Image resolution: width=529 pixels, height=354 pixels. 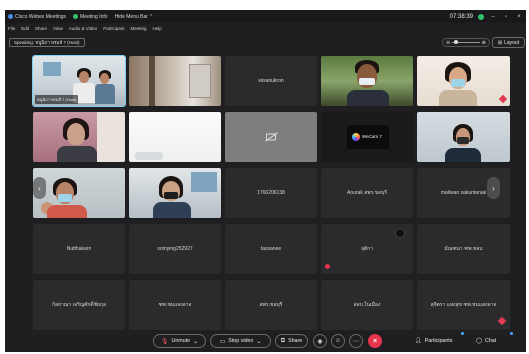 I want to click on participant-tile: กัลยาณา เจริญศักดิ์ชัยกุล, so click(x=79, y=305).